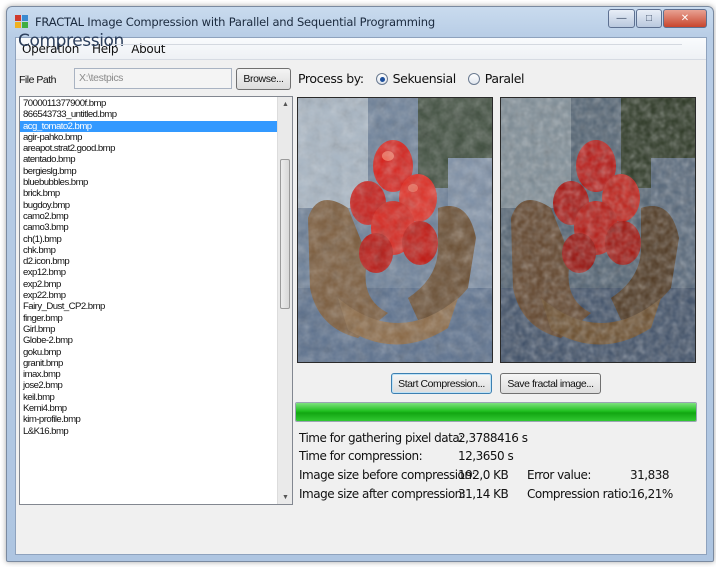  I want to click on app-icon, so click(22, 22).